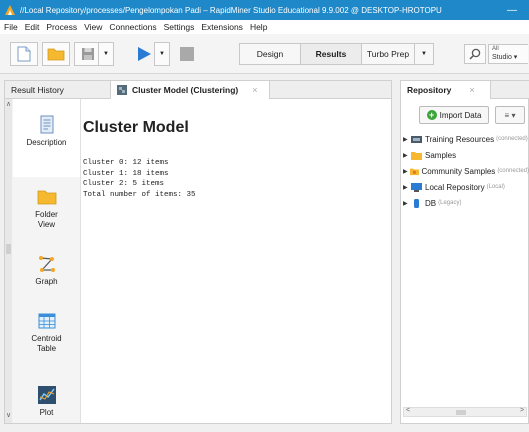  I want to click on repo-item-local-repository: ▶ Local Repository (Local), so click(466, 187).